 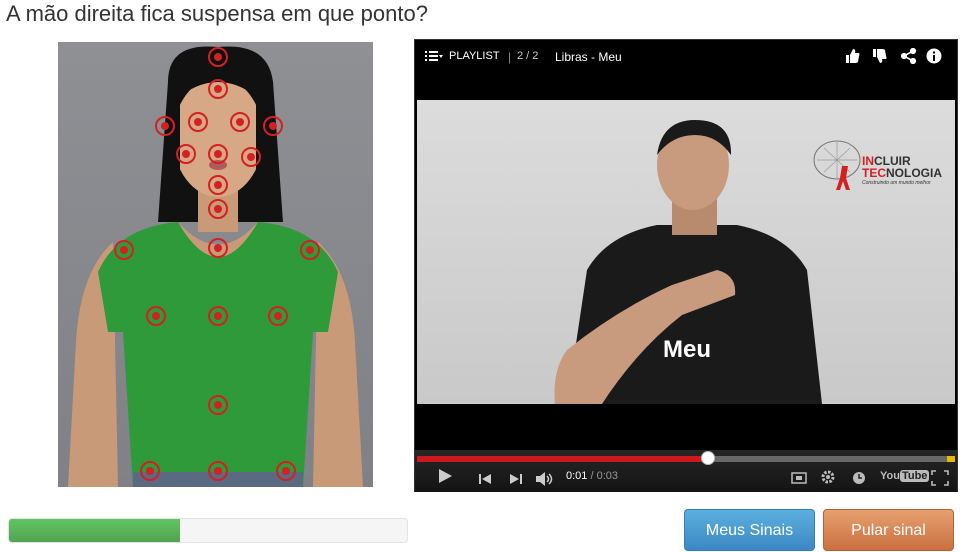 I want to click on logo-tecnologia-dark: NOLOGIA, so click(x=914, y=173).